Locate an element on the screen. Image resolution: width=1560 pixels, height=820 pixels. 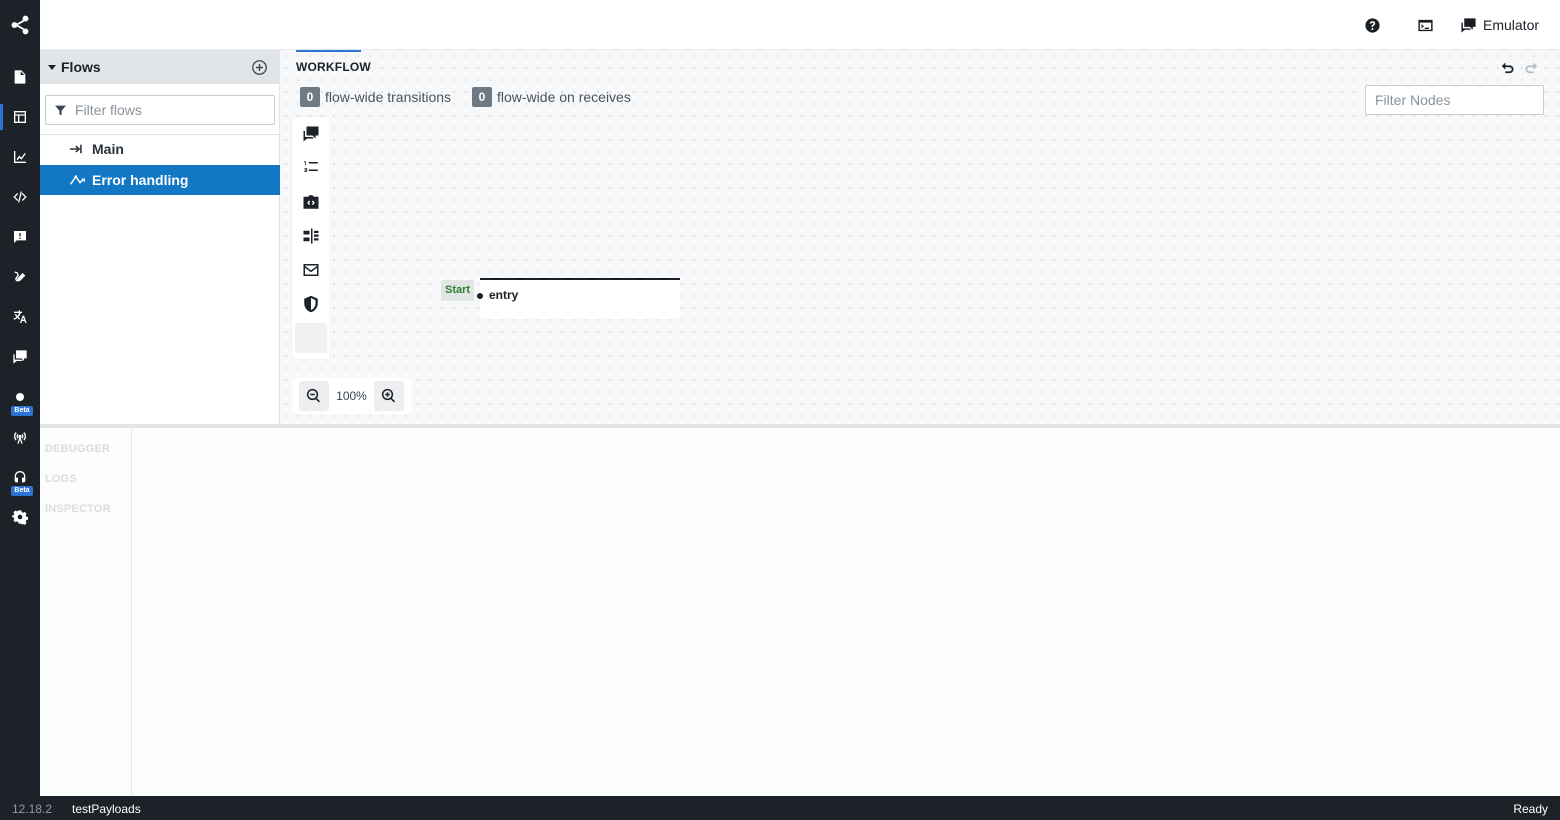
transitions-count-badge: 0 is located at coordinates (310, 97).